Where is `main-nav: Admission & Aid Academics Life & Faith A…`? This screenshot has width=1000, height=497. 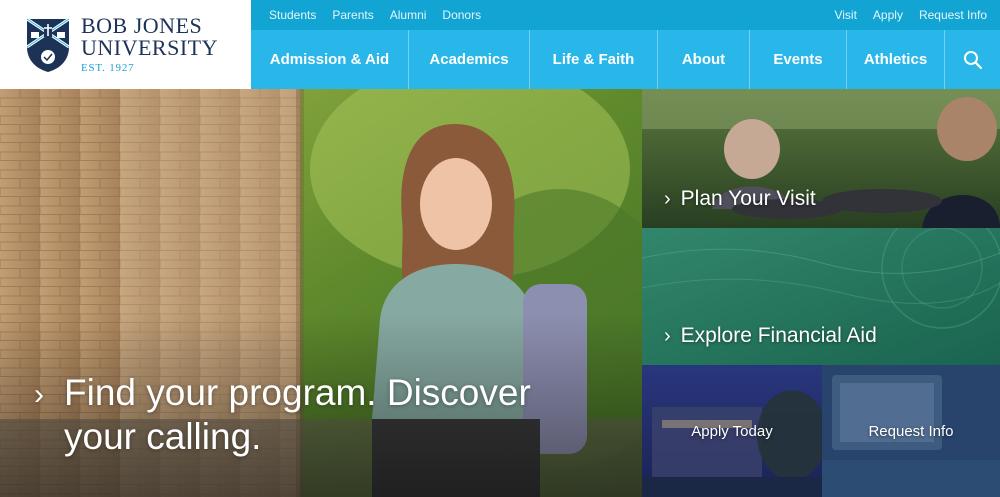 main-nav: Admission & Aid Academics Life & Faith A… is located at coordinates (625, 59).